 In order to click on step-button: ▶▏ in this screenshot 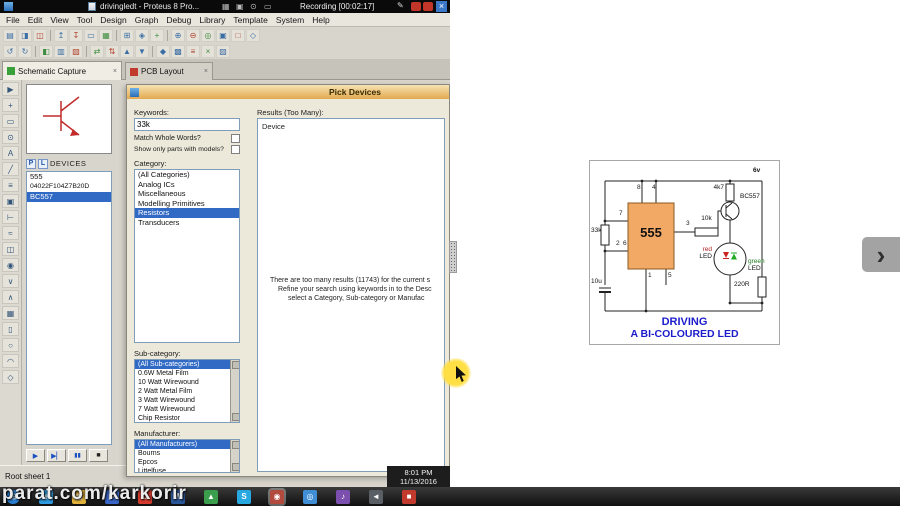, I will do `click(56, 455)`.